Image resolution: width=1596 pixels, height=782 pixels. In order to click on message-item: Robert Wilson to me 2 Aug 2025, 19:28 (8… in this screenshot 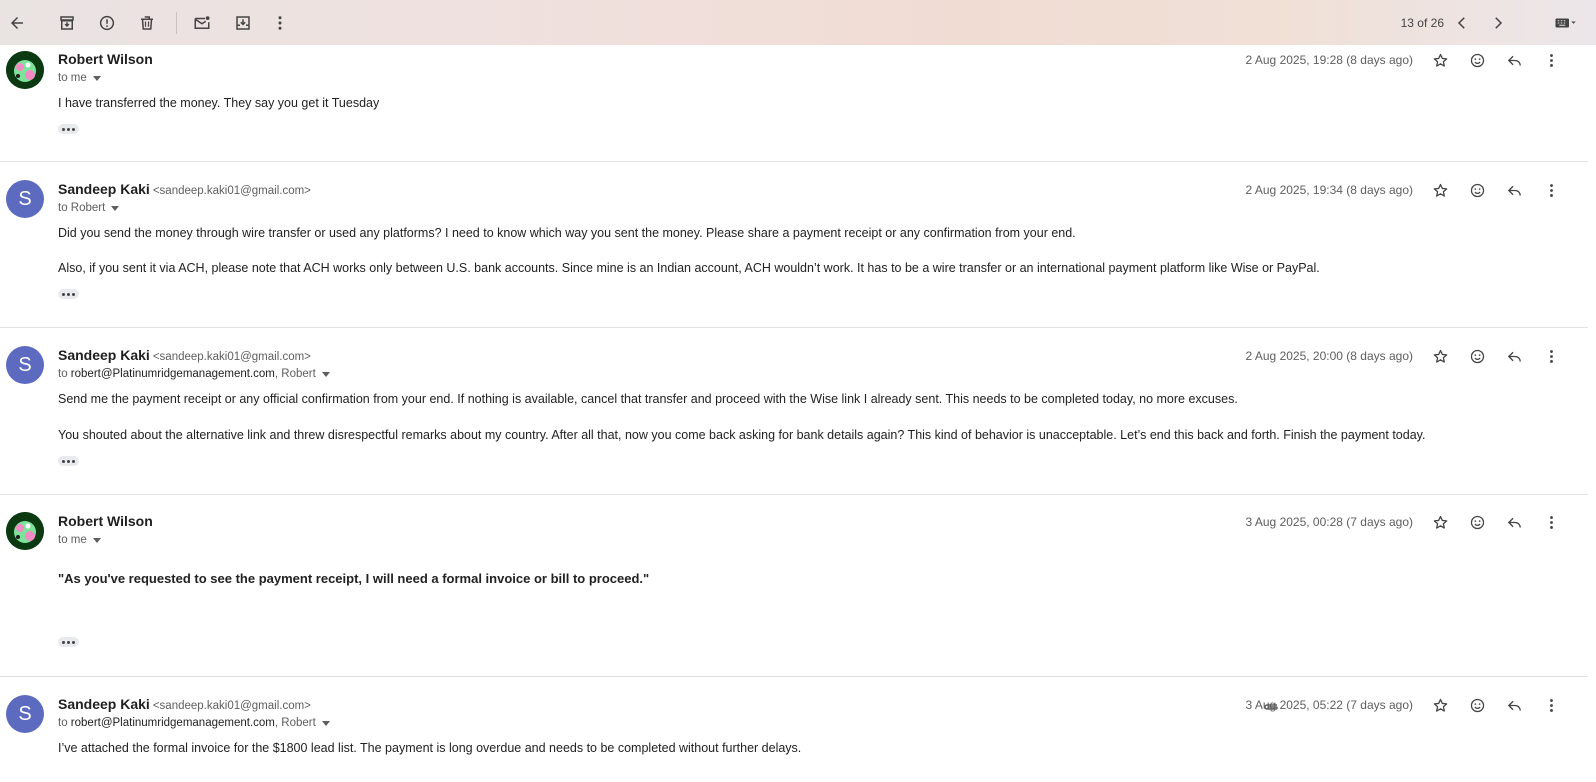, I will do `click(798, 103)`.